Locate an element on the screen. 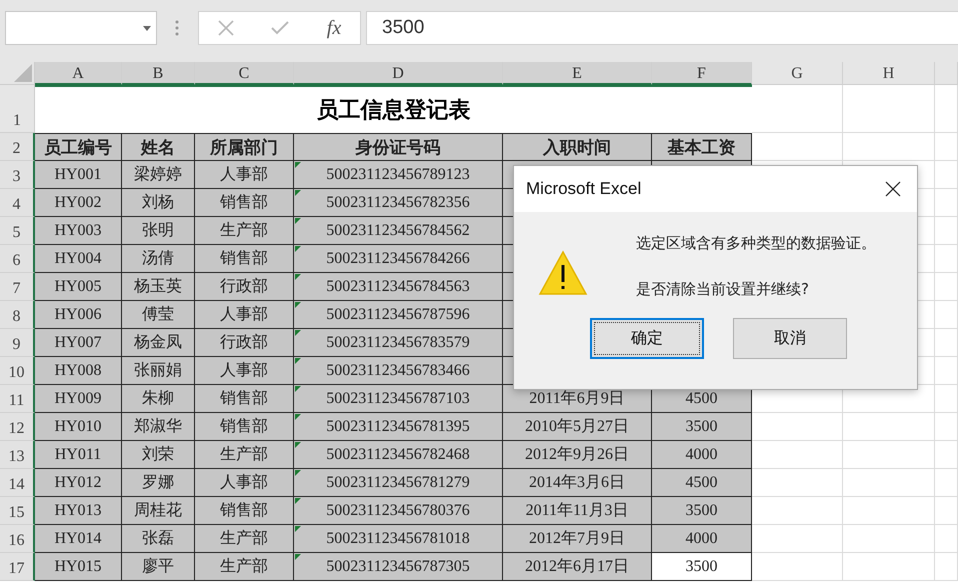 The height and width of the screenshot is (585, 958). table-cell: 刘杨 is located at coordinates (158, 203).